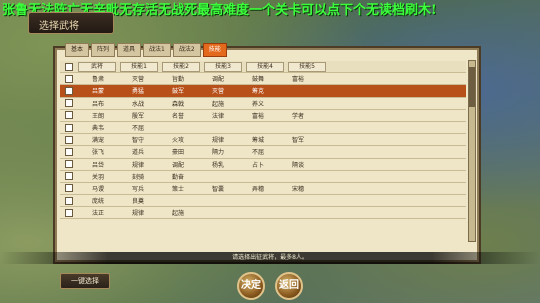 The width and height of the screenshot is (540, 303). What do you see at coordinates (97, 92) in the screenshot?
I see `officer-name: 吕蒙` at bounding box center [97, 92].